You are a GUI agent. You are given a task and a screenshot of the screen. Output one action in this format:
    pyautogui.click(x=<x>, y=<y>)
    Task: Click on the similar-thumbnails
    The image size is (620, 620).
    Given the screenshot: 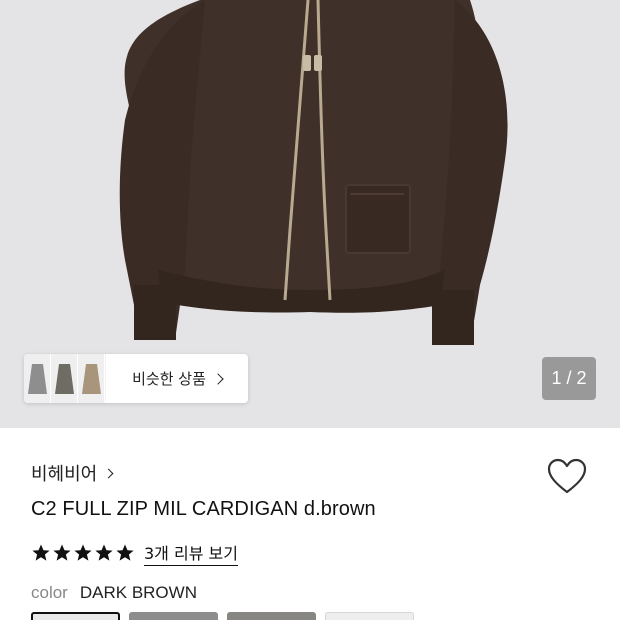 What is the action you would take?
    pyautogui.click(x=65, y=378)
    